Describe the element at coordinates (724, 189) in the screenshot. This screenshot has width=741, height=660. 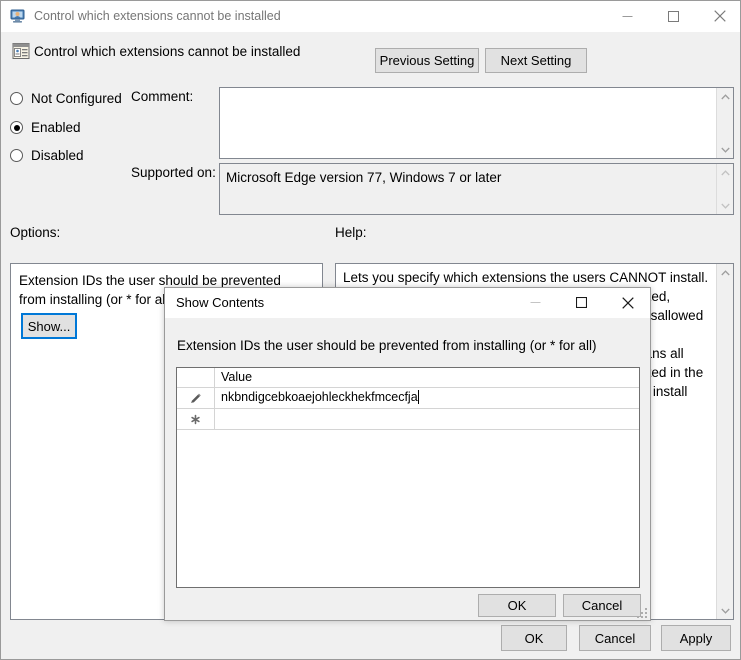
I see `supported-on-scrollbar` at that location.